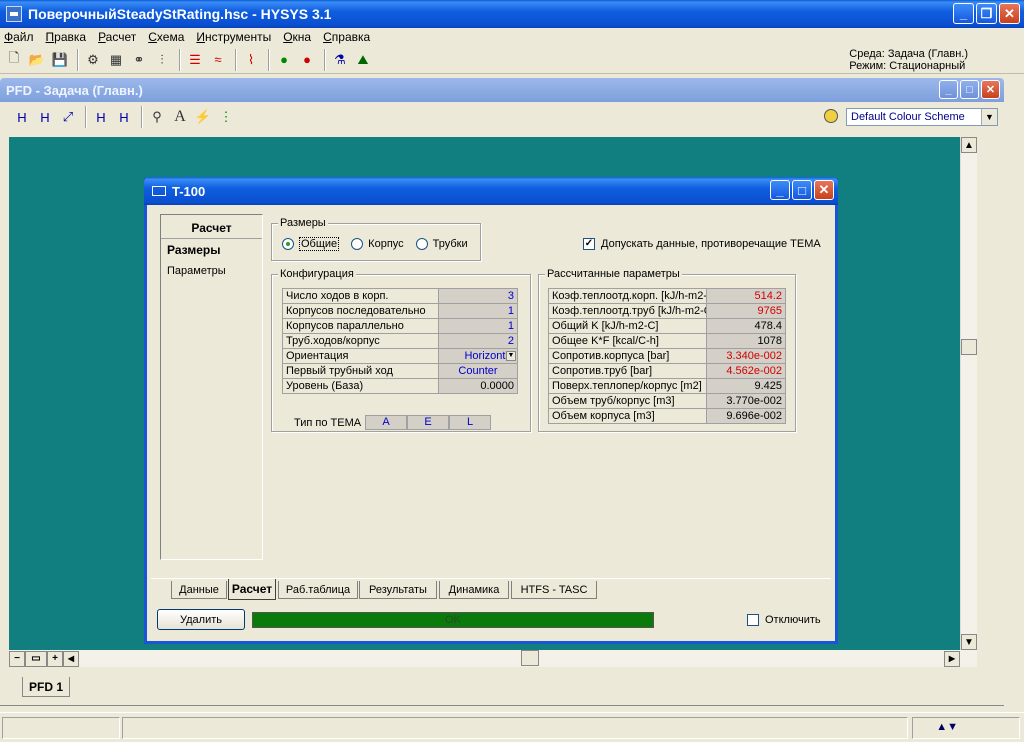 This screenshot has height=742, width=1024. I want to click on stream-icon: ≈, so click(218, 60).